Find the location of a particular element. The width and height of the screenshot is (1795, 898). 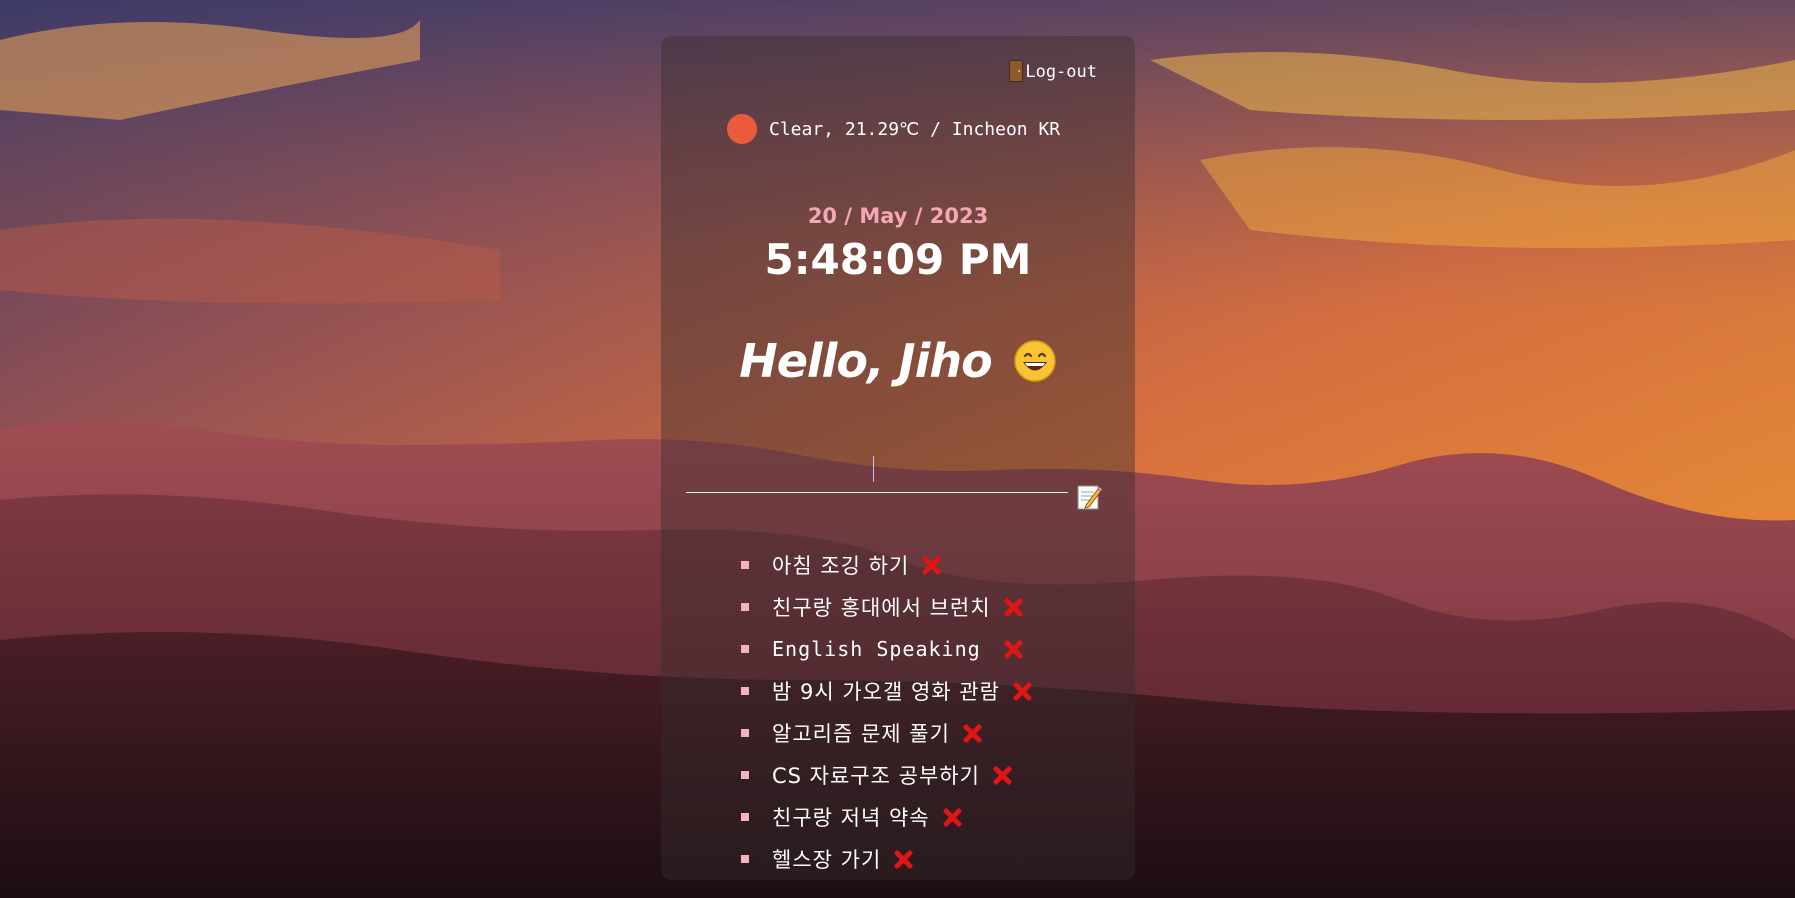

current-date: 20 / May / 2023 is located at coordinates (898, 216).